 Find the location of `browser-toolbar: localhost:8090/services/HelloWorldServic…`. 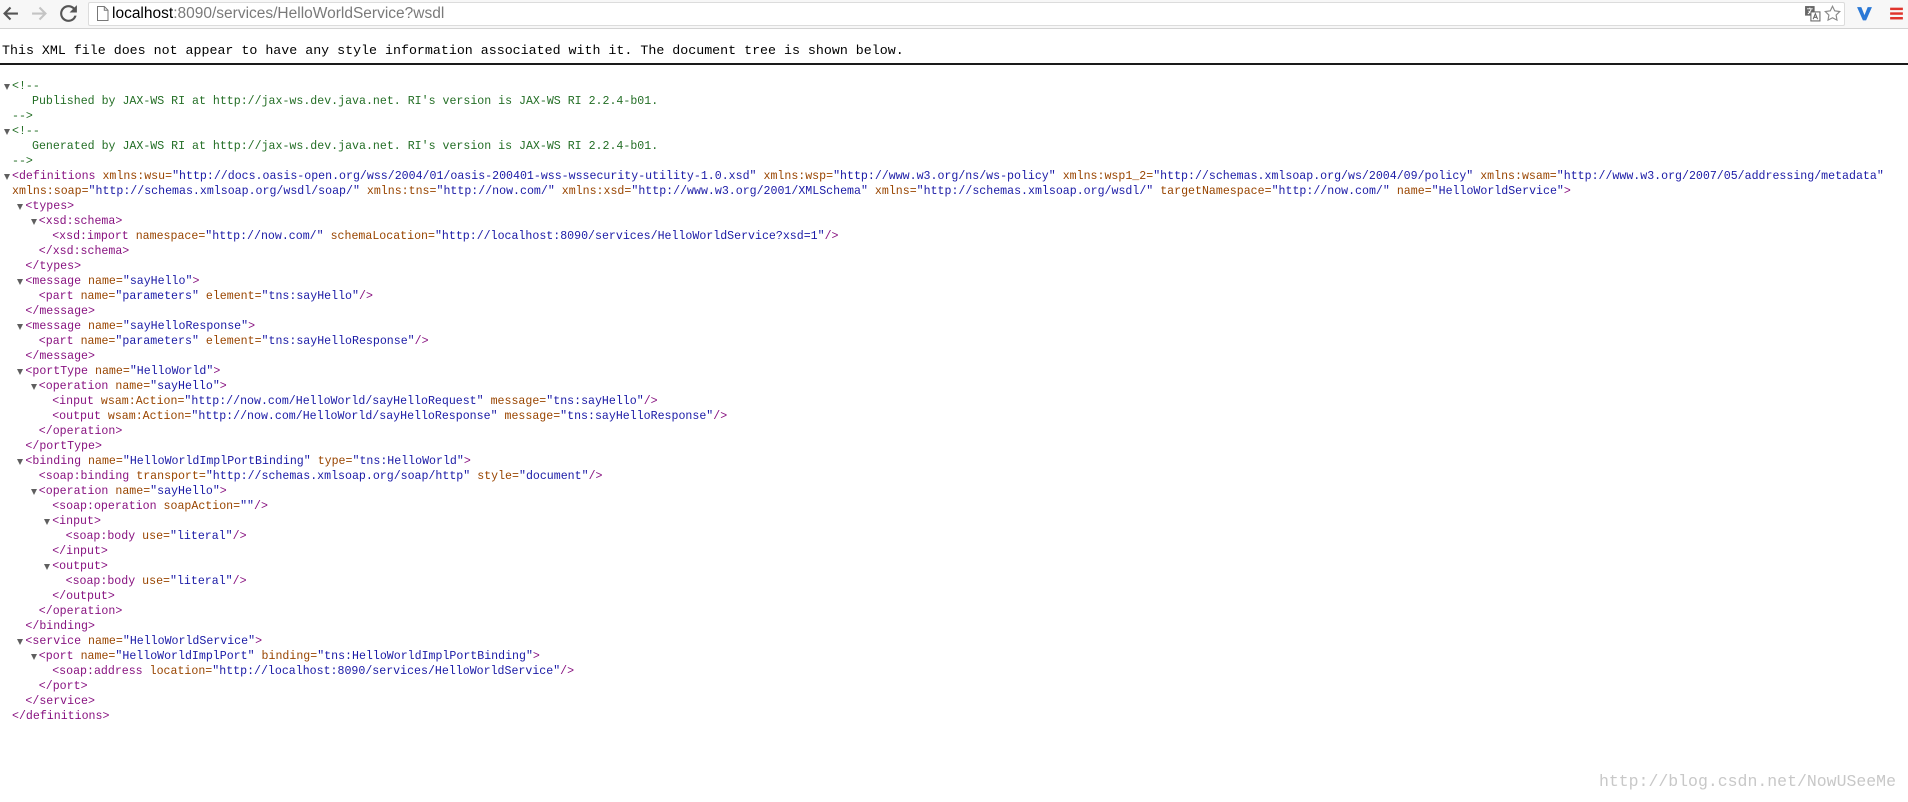

browser-toolbar: localhost:8090/services/HelloWorldServic… is located at coordinates (954, 14).